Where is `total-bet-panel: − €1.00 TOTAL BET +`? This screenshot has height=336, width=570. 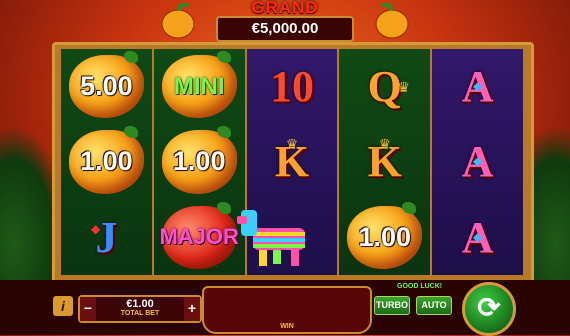
total-bet-panel: − €1.00 TOTAL BET + is located at coordinates (140, 309).